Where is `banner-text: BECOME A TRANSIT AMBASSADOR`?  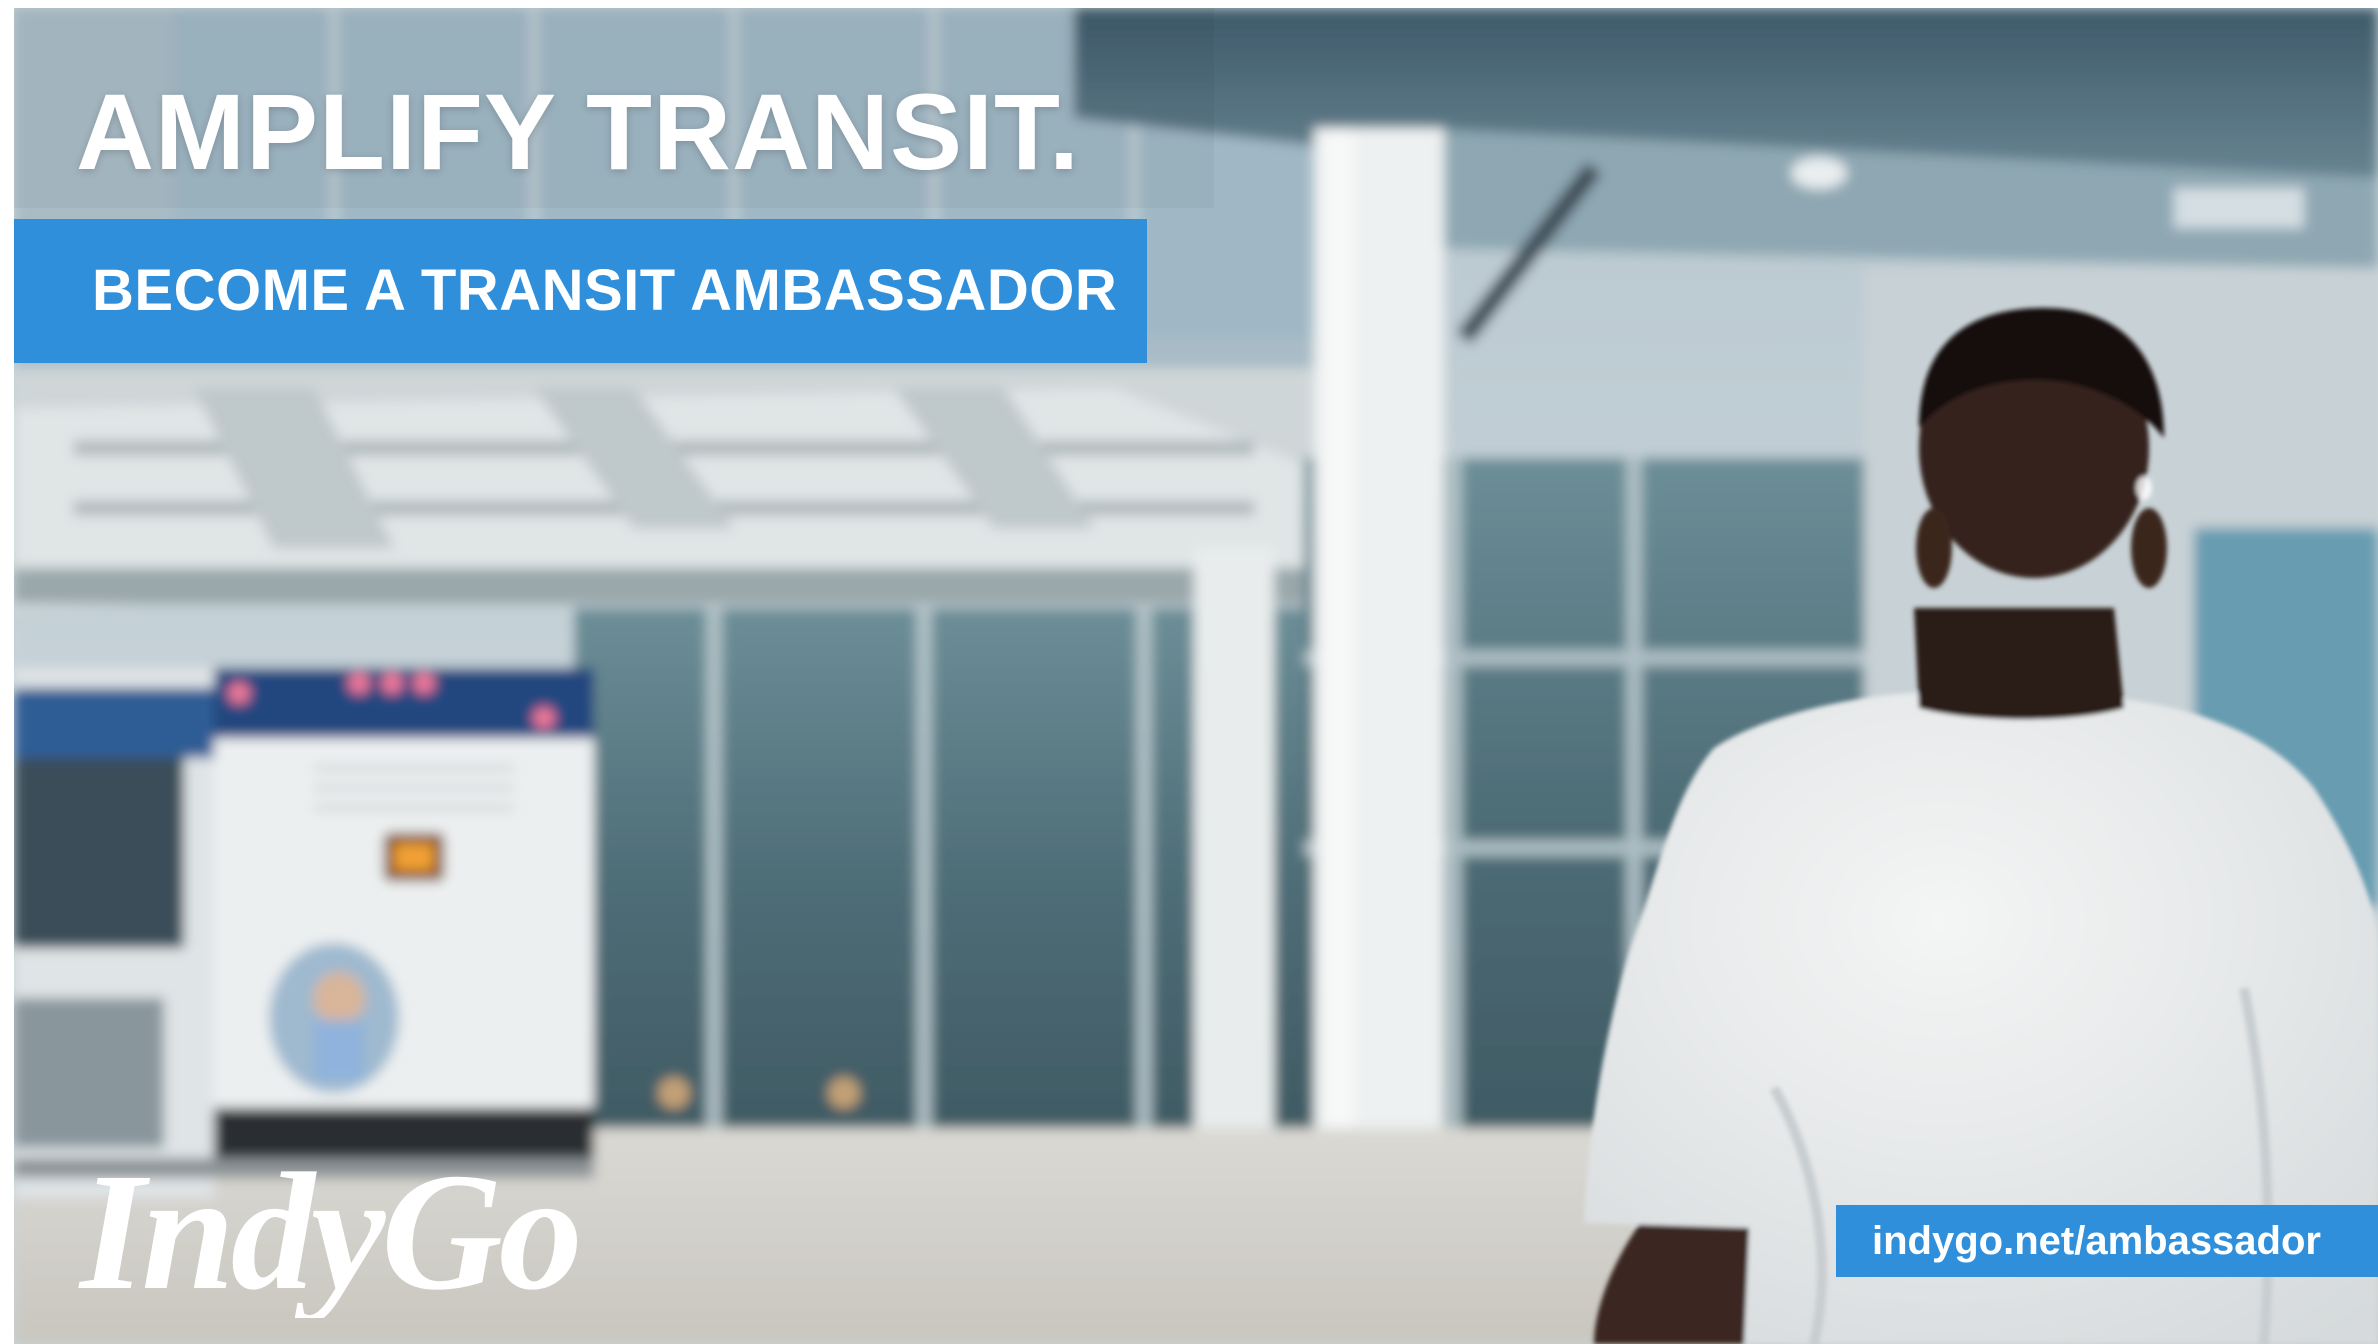 banner-text: BECOME A TRANSIT AMBASSADOR is located at coordinates (605, 290).